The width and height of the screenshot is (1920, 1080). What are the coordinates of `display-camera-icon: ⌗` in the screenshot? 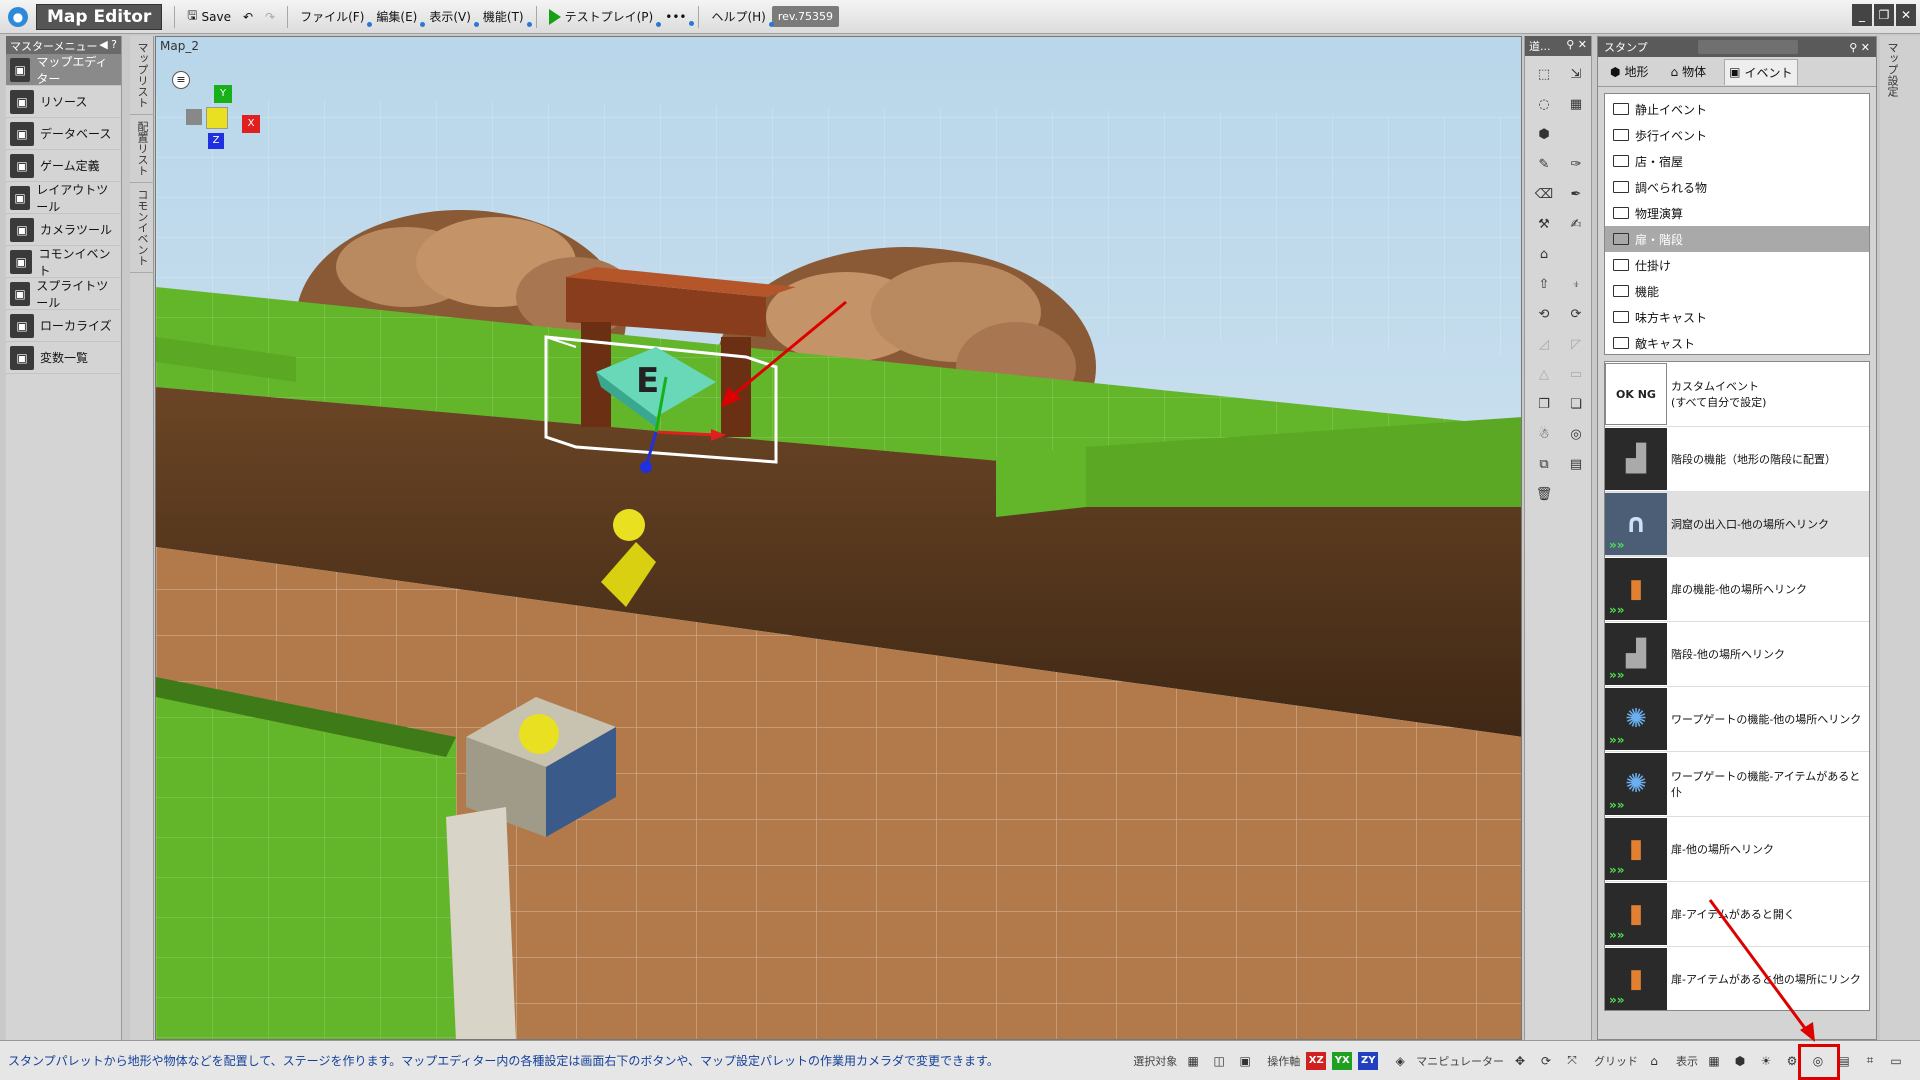 It's located at (1870, 1061).